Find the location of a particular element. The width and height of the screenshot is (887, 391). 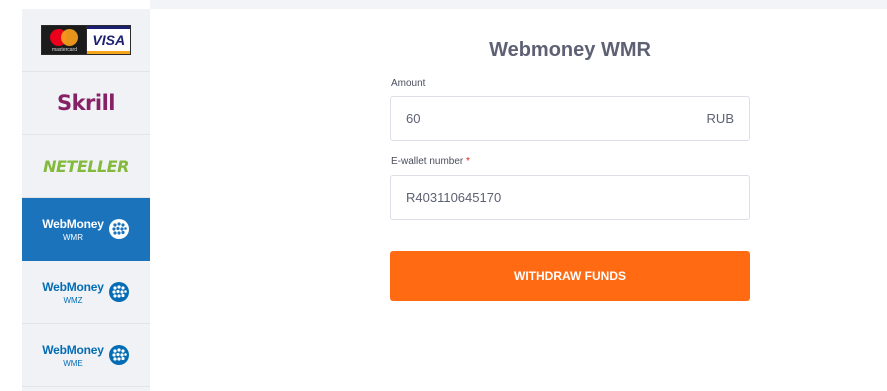

mastercard-logo: mastercard is located at coordinates (64, 40).